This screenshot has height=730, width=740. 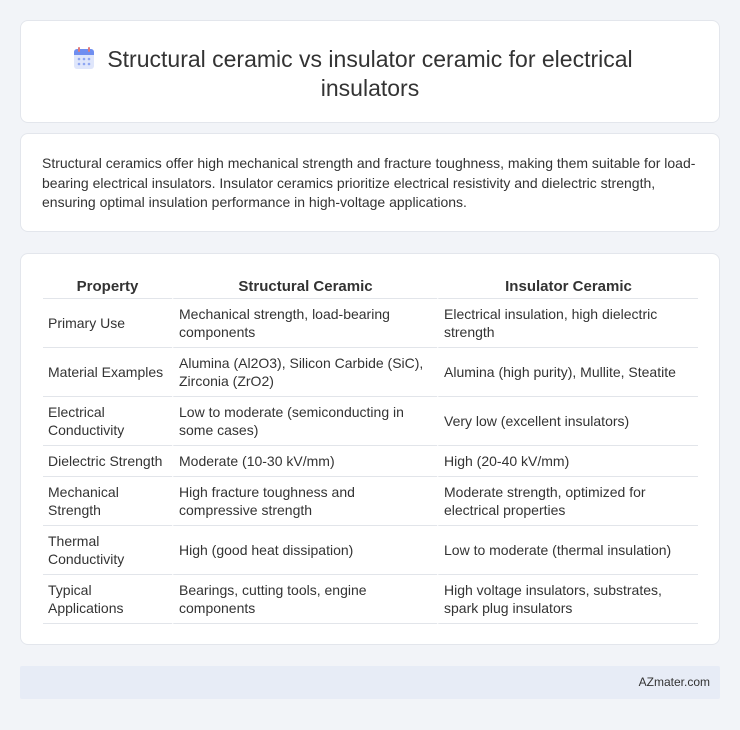 What do you see at coordinates (107, 461) in the screenshot?
I see `property-cell: Dielectric Strength` at bounding box center [107, 461].